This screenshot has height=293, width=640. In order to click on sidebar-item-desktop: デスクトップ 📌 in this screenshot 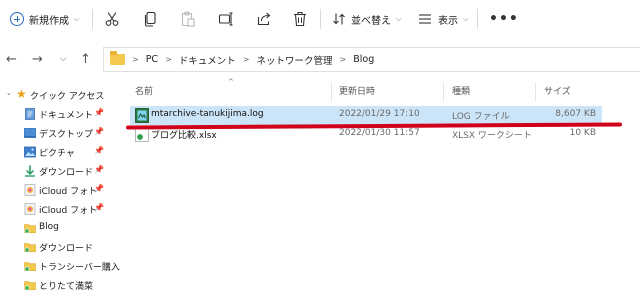, I will do `click(56, 133)`.